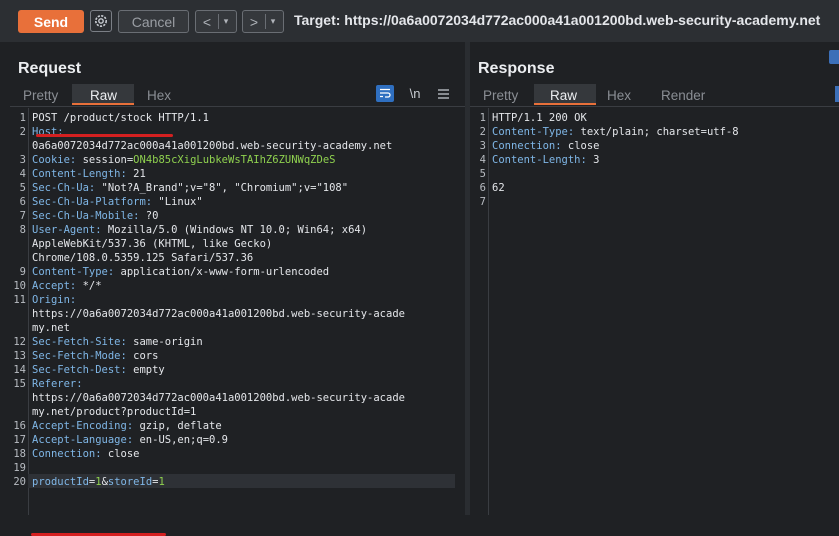 Image resolution: width=839 pixels, height=536 pixels. Describe the element at coordinates (234, 160) in the screenshot. I see `cookie-value: ON4b85cXigLubkeWsTAIhZ6ZUNWqZDeS` at that location.